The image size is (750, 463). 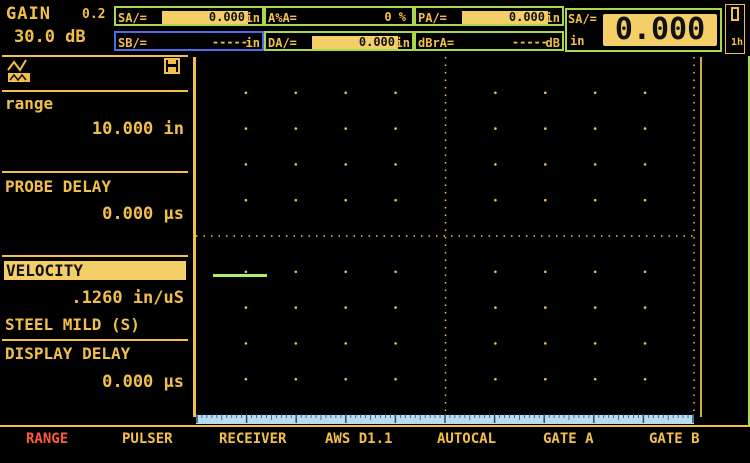 What do you see at coordinates (29, 103) in the screenshot?
I see `range-label: range` at bounding box center [29, 103].